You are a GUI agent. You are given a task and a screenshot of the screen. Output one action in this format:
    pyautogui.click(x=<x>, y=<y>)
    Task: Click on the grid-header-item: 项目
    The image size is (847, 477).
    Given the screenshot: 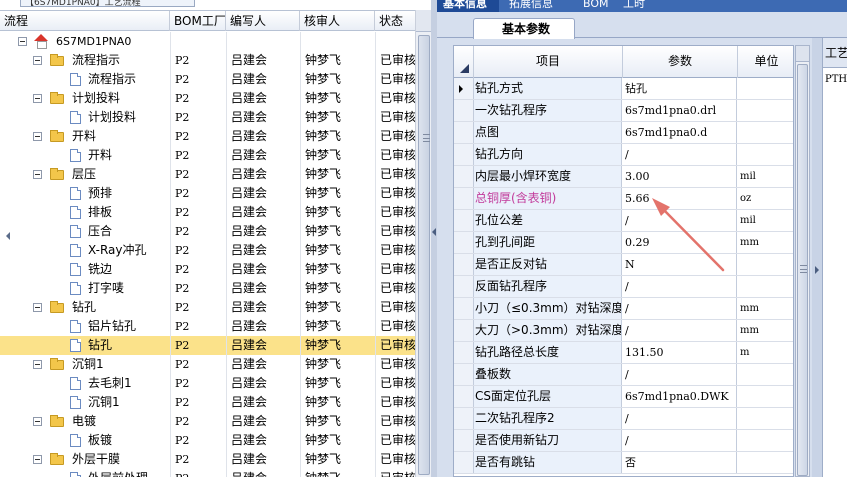 What is the action you would take?
    pyautogui.click(x=548, y=62)
    